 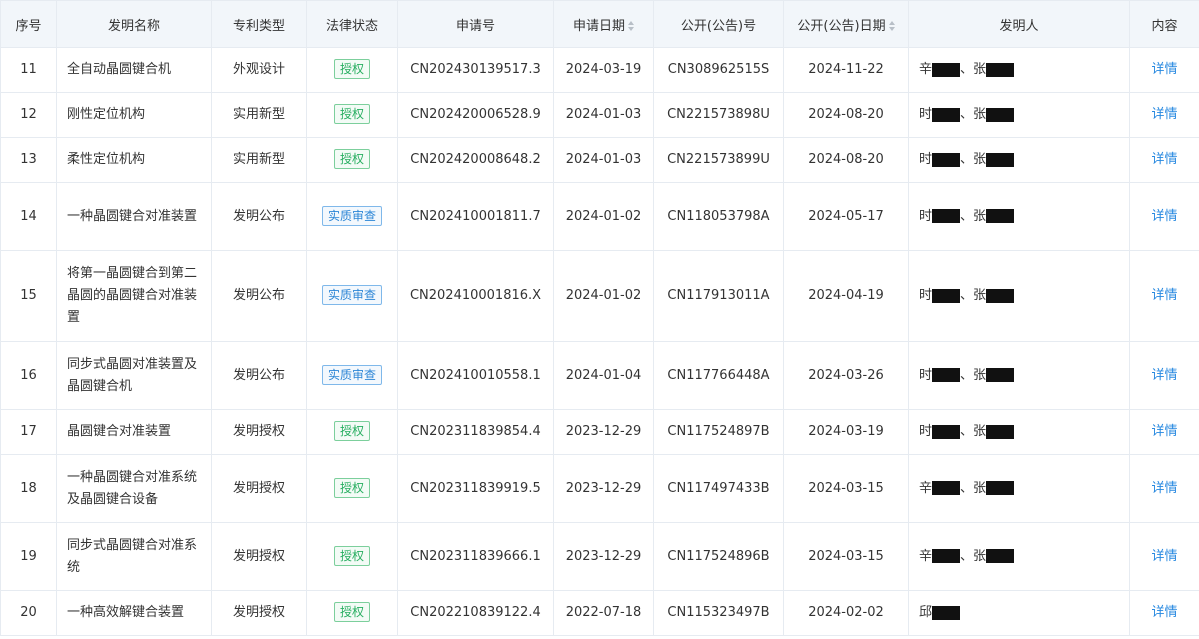 What do you see at coordinates (718, 216) in the screenshot?
I see `cell-pub-no: CN118053798A` at bounding box center [718, 216].